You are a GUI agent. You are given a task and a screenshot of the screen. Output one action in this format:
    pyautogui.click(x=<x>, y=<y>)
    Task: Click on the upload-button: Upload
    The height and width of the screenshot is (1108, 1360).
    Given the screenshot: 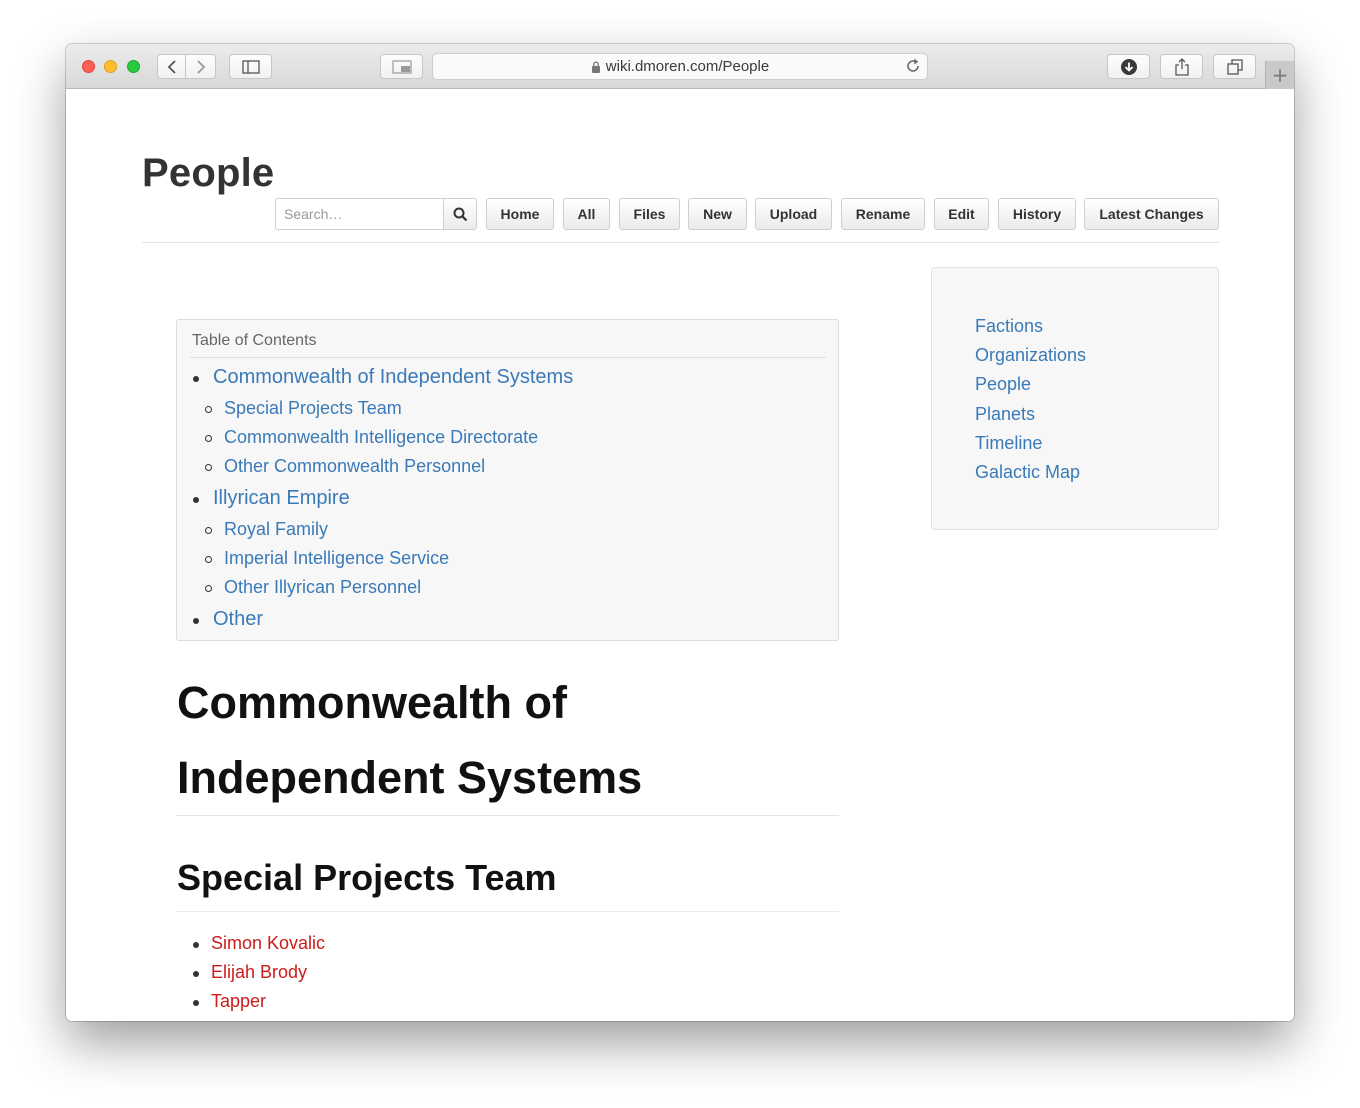 What is the action you would take?
    pyautogui.click(x=793, y=214)
    